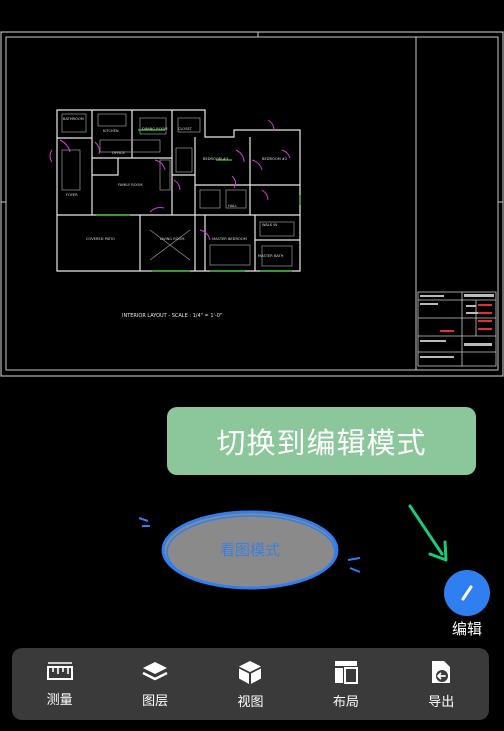  I want to click on svg-text: WALK IN, so click(269, 225).